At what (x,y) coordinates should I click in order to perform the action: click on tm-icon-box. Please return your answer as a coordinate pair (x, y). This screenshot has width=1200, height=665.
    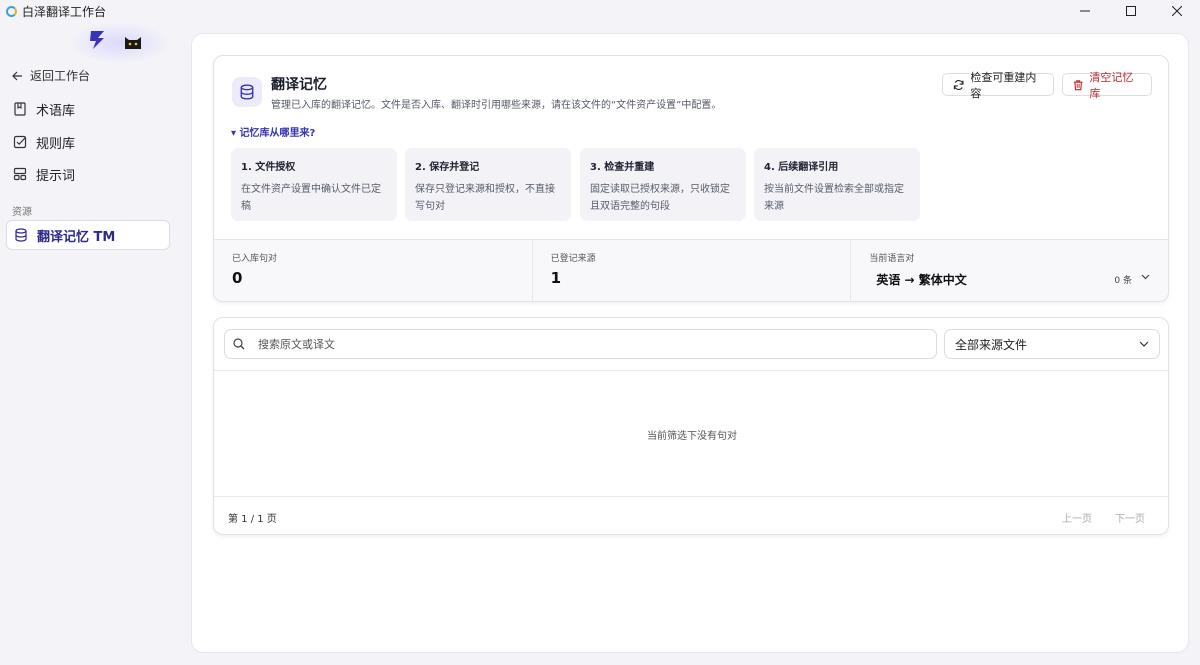
    Looking at the image, I should click on (247, 92).